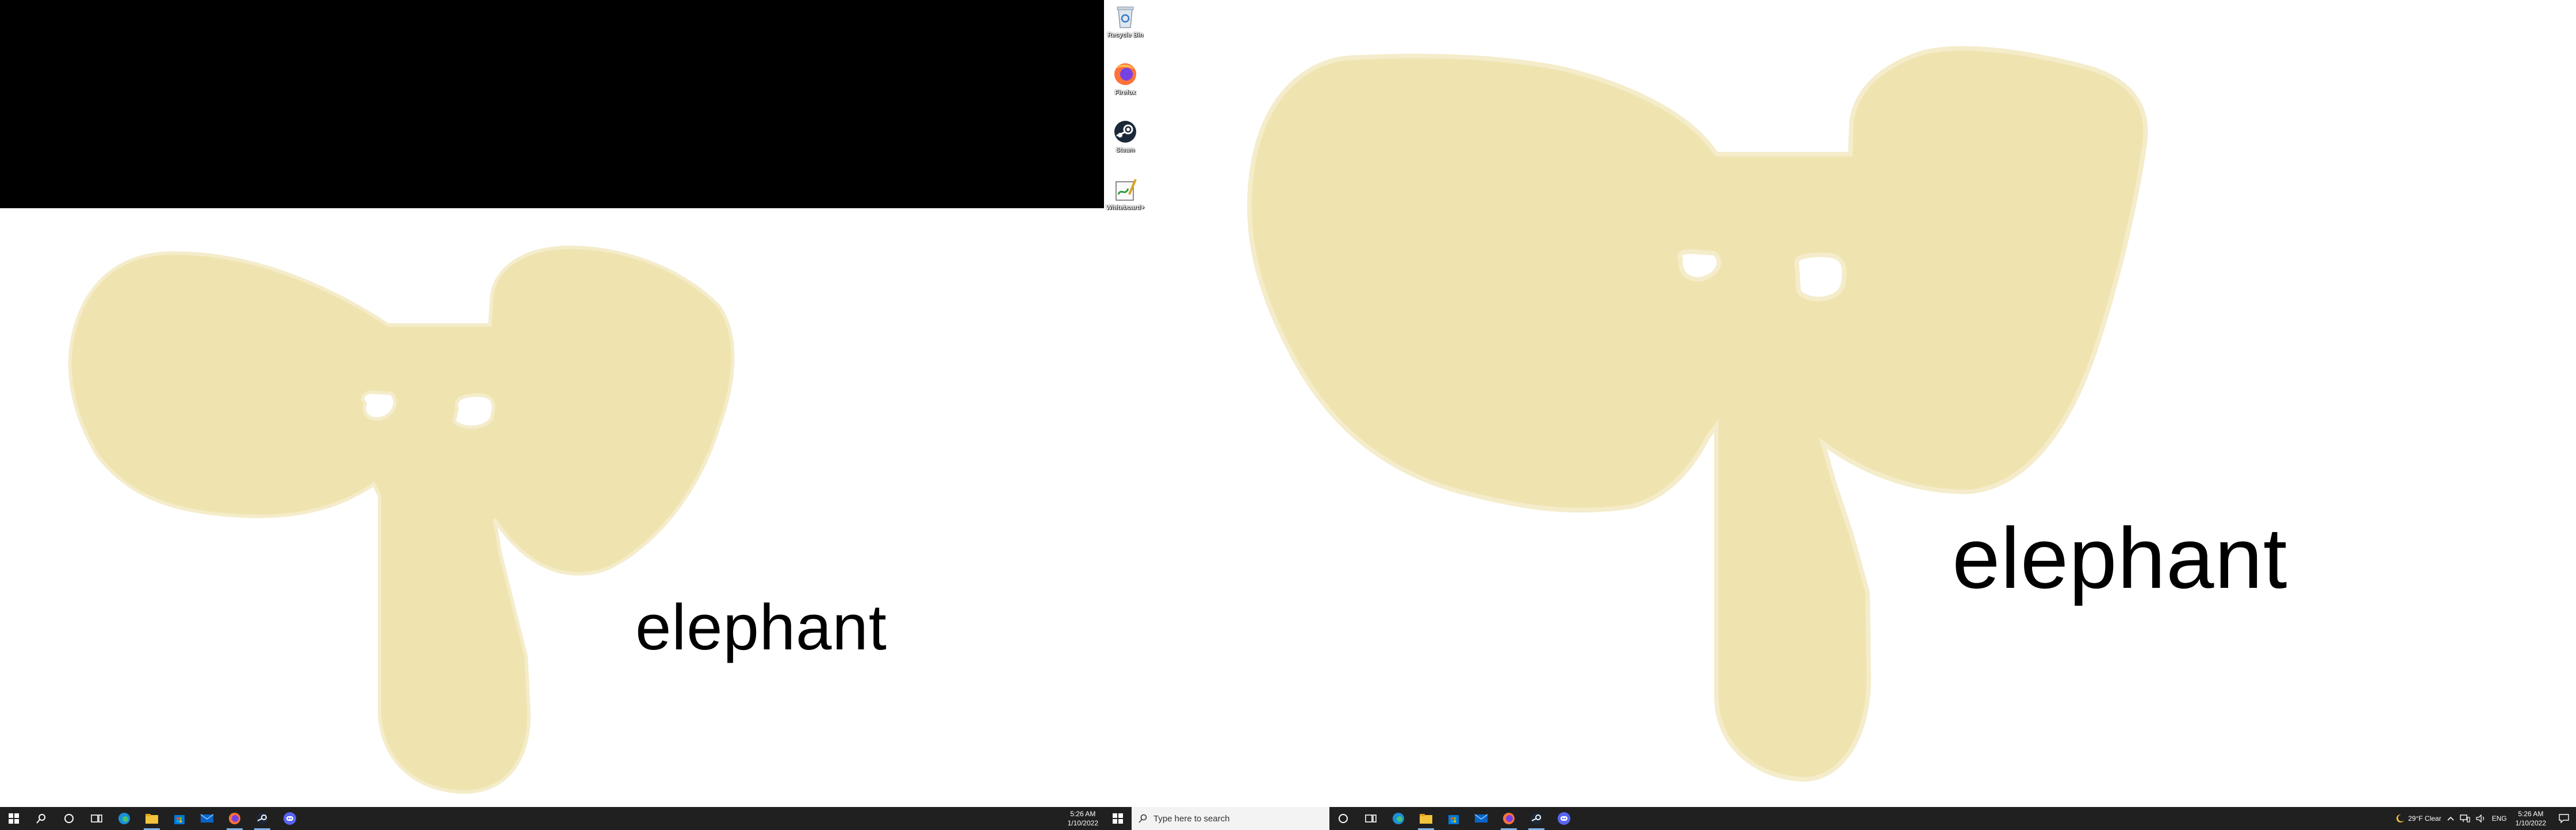 The height and width of the screenshot is (830, 2576). Describe the element at coordinates (1125, 207) in the screenshot. I see `desktop-icon-label: Whiteboard+` at that location.